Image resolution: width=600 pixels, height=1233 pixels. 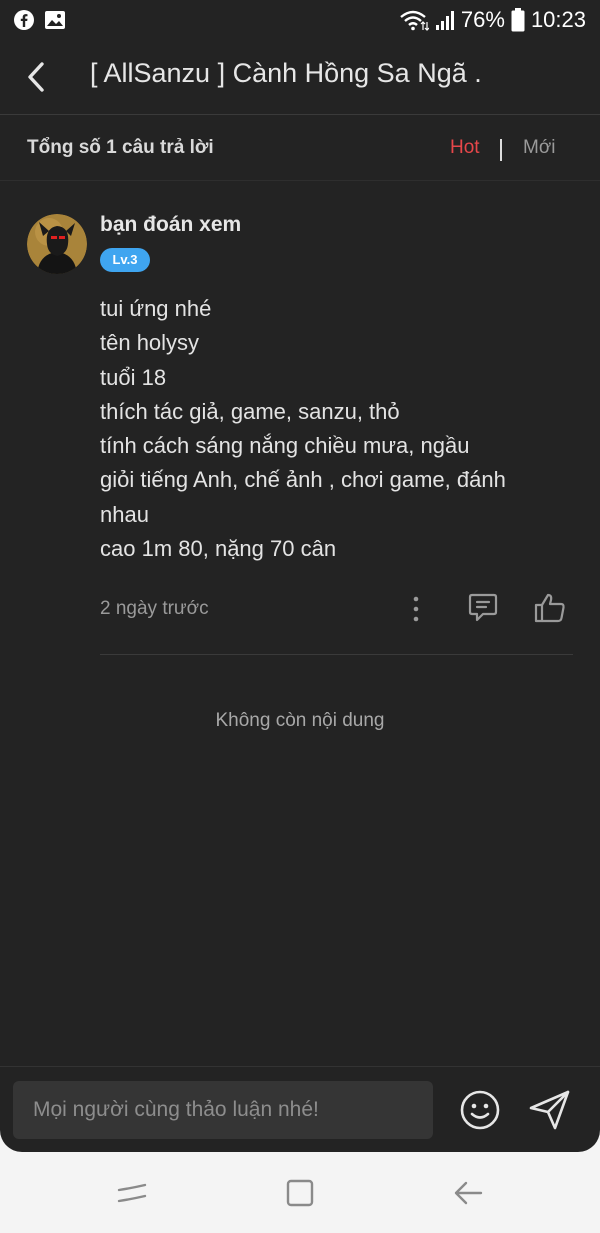 What do you see at coordinates (539, 148) in the screenshot?
I see `sort-new-tab: Mới` at bounding box center [539, 148].